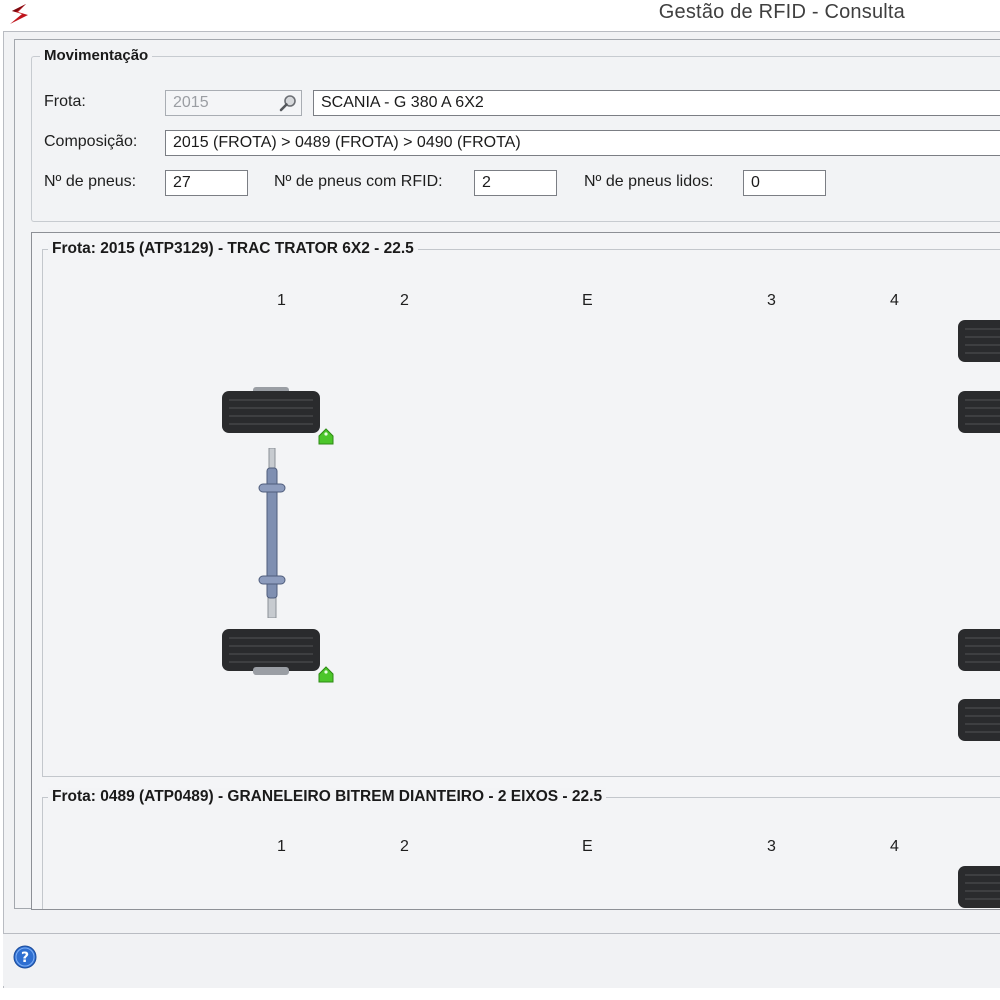 This screenshot has height=1000, width=1000. What do you see at coordinates (191, 102) in the screenshot?
I see `frota-value: 2015` at bounding box center [191, 102].